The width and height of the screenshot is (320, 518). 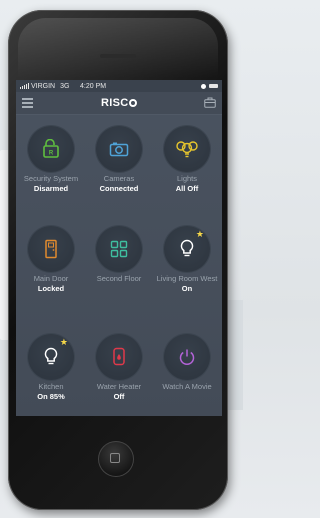 I want to click on tile-lights: Lights All Off, so click(x=187, y=159).